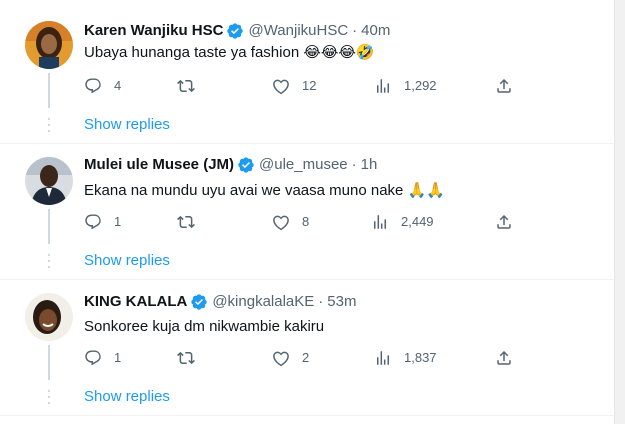 The height and width of the screenshot is (424, 625). What do you see at coordinates (229, 52) in the screenshot?
I see `tweet-text: Ubaya hunanga taste ya fashion 😂😂😂🤣` at bounding box center [229, 52].